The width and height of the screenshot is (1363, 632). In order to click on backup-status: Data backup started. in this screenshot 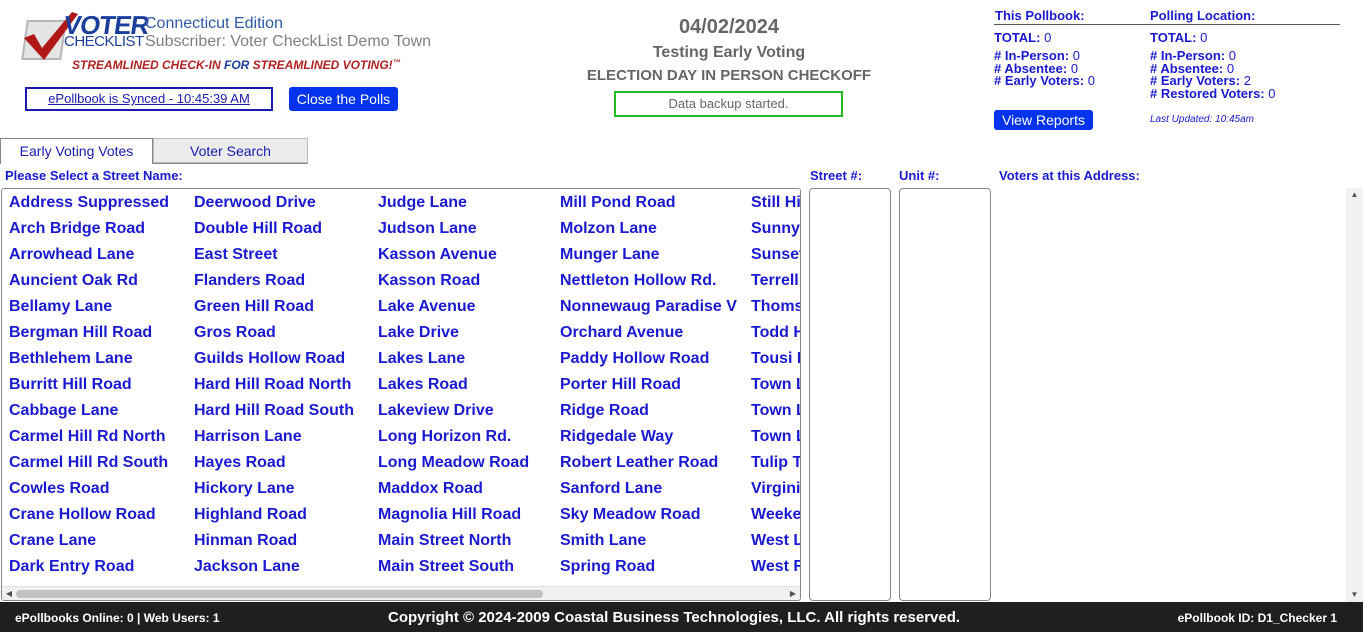, I will do `click(728, 104)`.